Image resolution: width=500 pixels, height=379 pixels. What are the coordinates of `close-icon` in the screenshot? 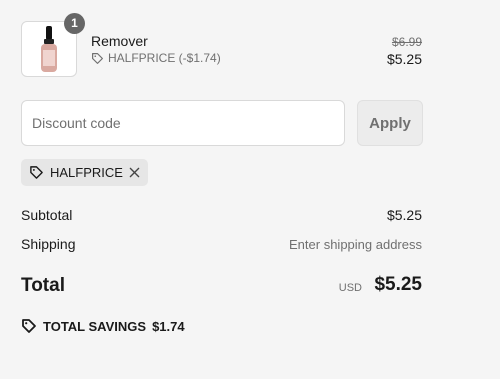 It's located at (134, 172).